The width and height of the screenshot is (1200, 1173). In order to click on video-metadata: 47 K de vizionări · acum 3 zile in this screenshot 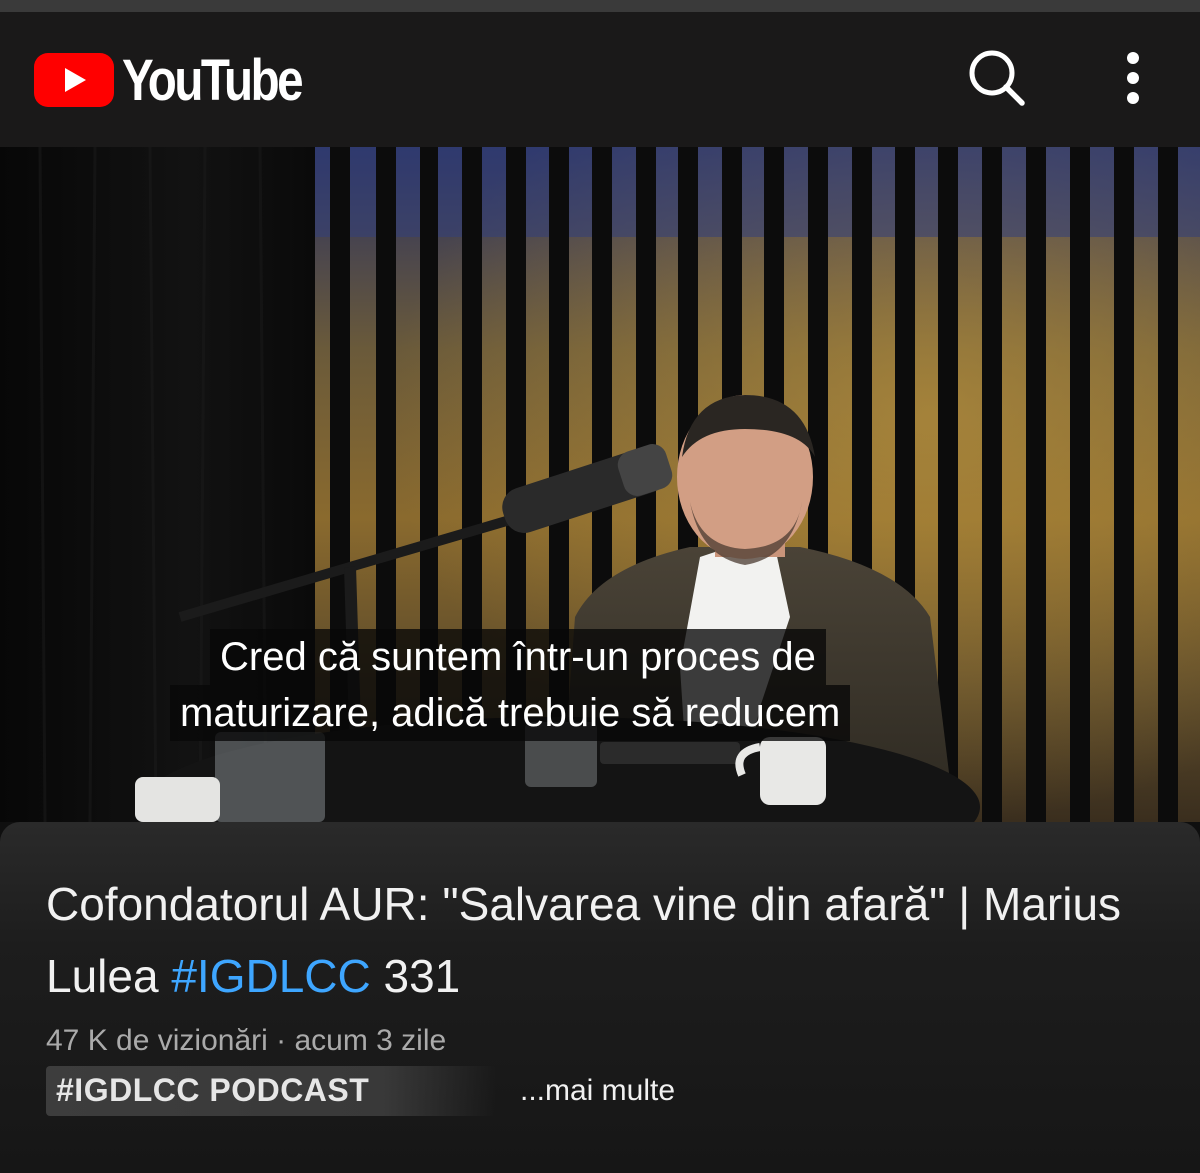, I will do `click(246, 1041)`.